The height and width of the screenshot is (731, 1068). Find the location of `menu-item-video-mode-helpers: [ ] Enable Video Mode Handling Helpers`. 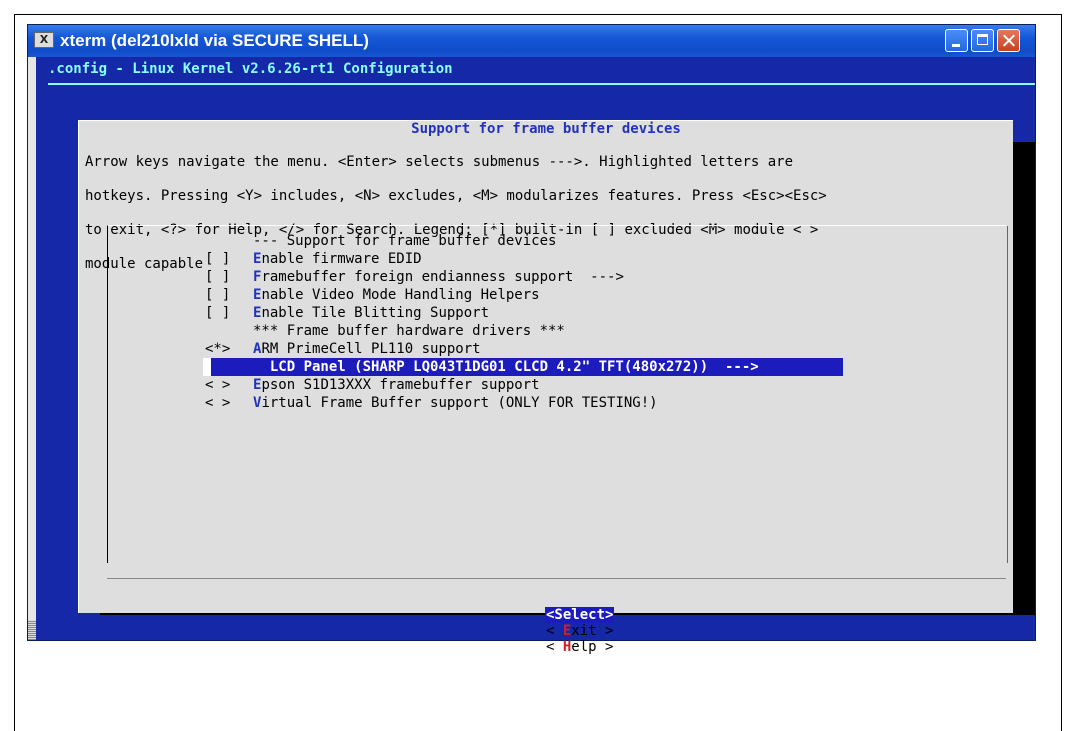

menu-item-video-mode-helpers: [ ] Enable Video Mode Handling Helpers is located at coordinates (524, 295).